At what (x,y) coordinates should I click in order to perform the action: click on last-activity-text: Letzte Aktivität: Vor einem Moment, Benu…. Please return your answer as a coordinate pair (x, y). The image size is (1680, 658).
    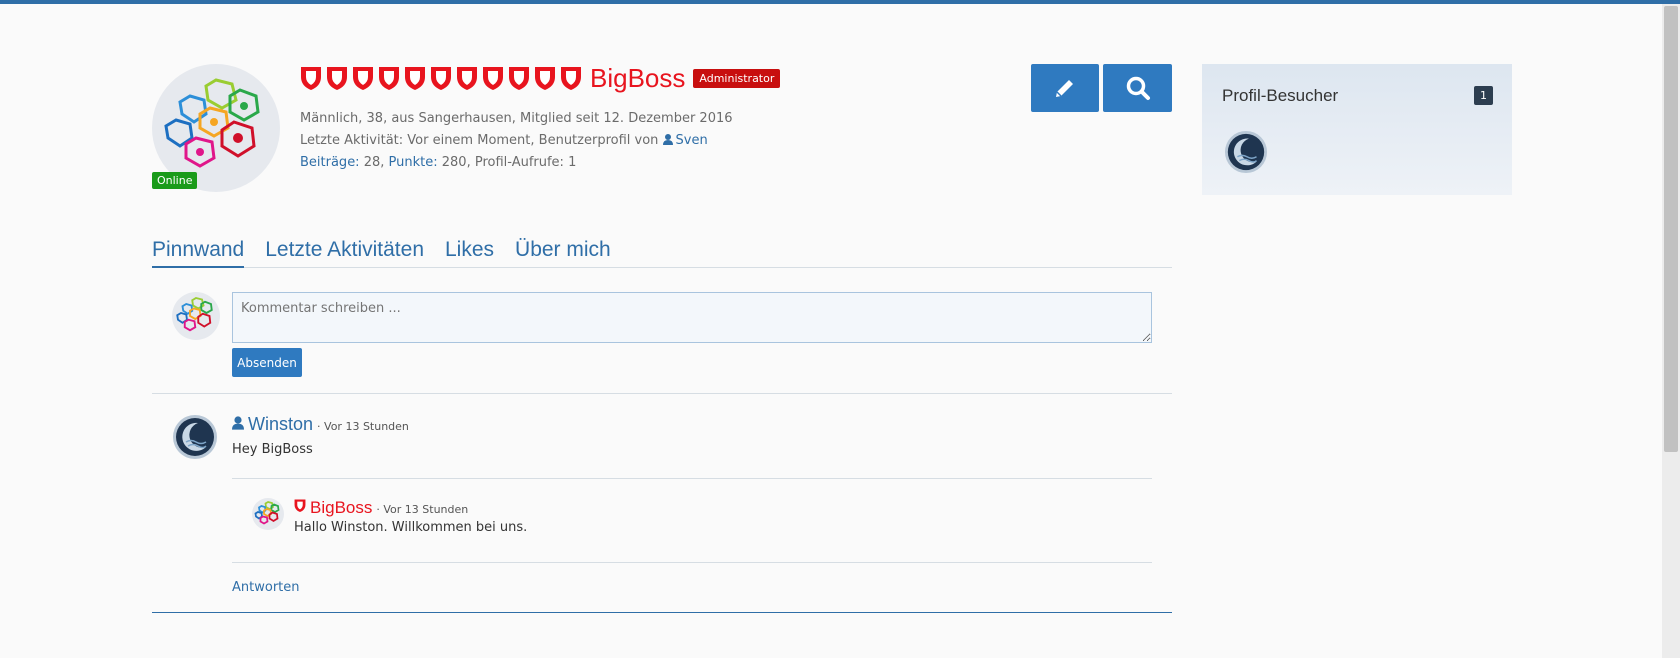
    Looking at the image, I should click on (479, 140).